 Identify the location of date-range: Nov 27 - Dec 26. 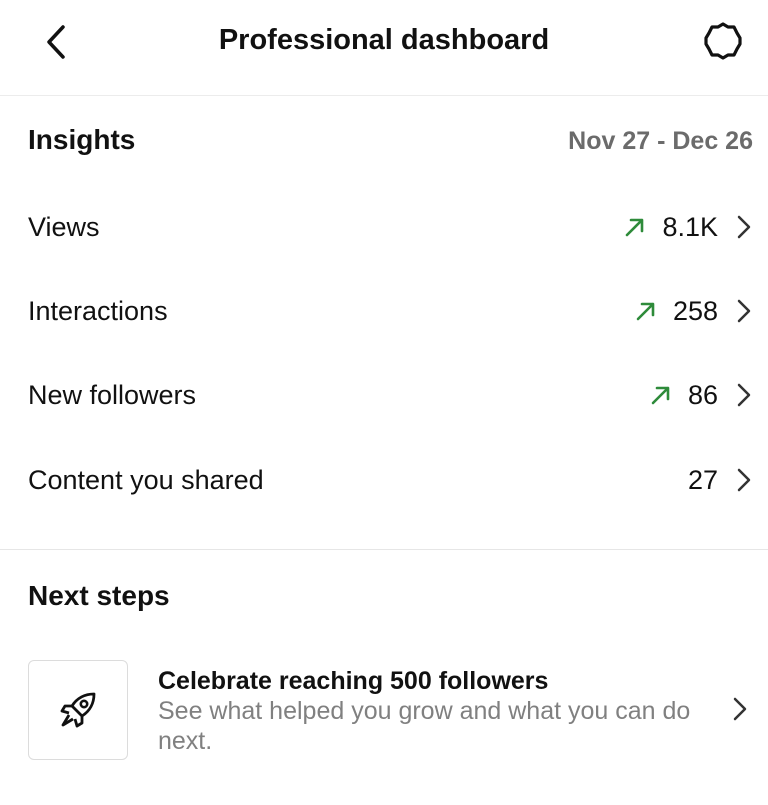
(660, 141).